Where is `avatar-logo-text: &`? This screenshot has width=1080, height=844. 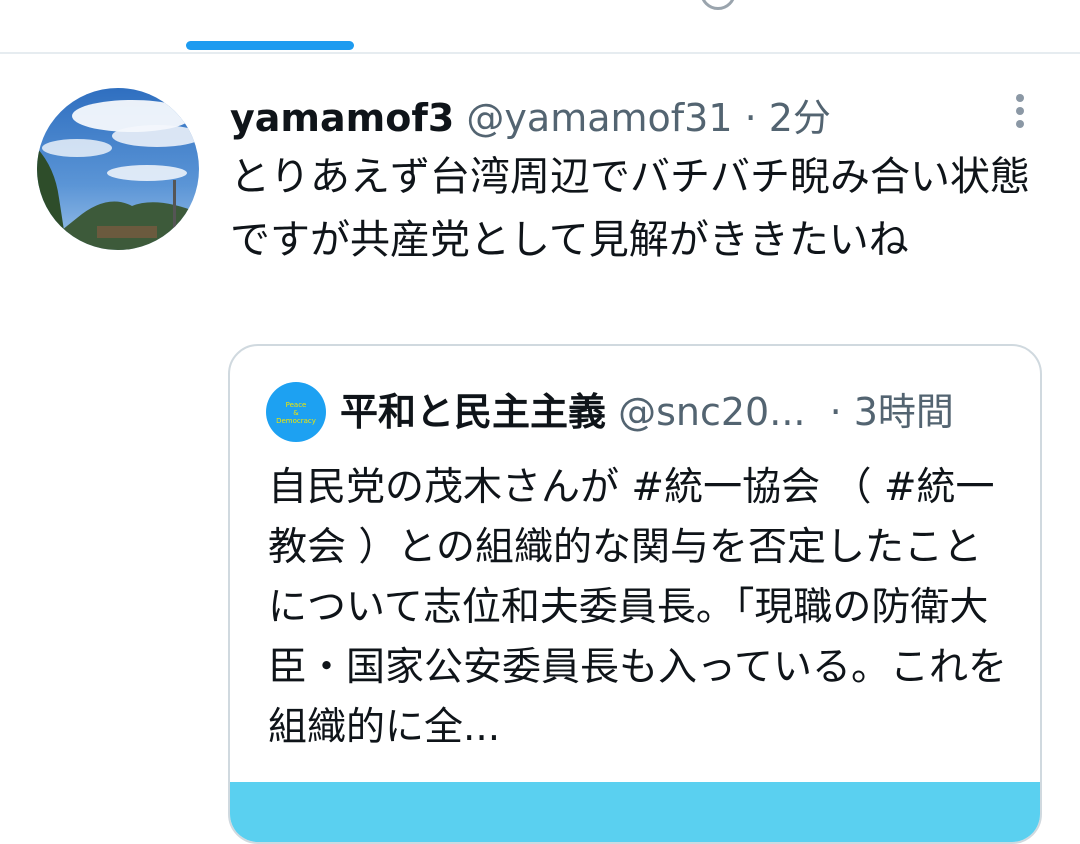
avatar-logo-text: & is located at coordinates (296, 413).